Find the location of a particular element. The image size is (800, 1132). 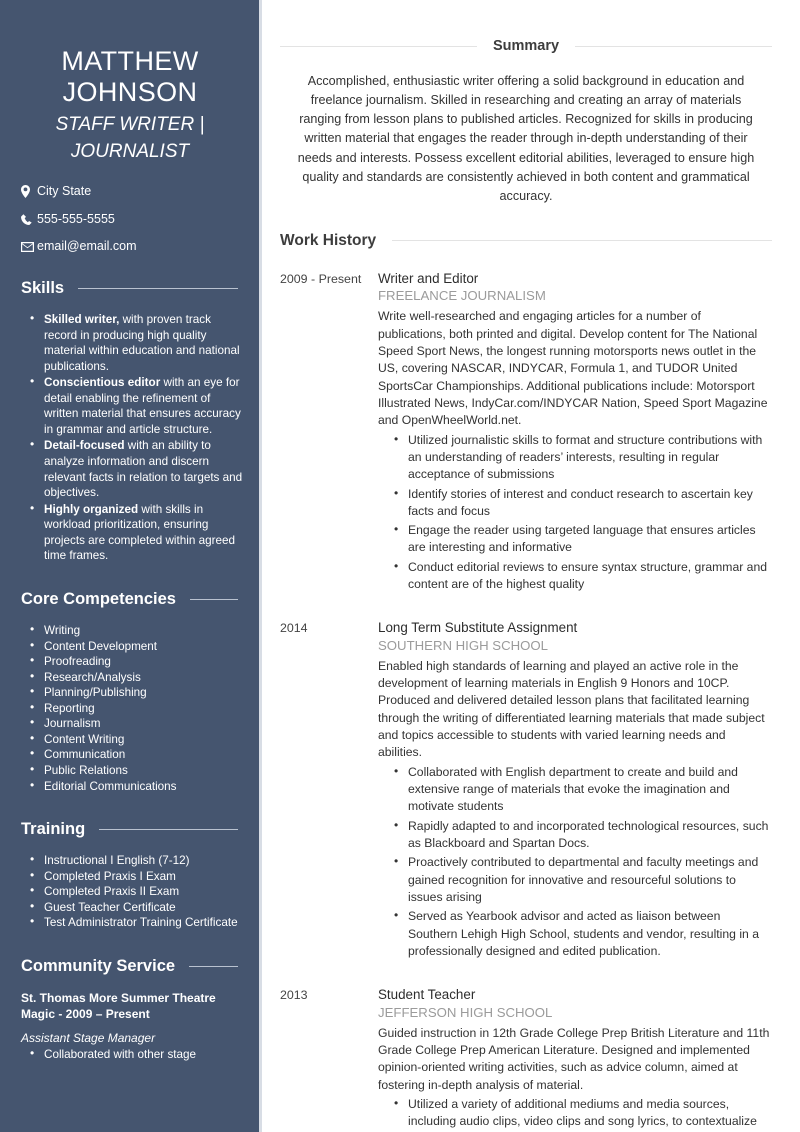

candidate-first-name: MATTHEW is located at coordinates (130, 61).